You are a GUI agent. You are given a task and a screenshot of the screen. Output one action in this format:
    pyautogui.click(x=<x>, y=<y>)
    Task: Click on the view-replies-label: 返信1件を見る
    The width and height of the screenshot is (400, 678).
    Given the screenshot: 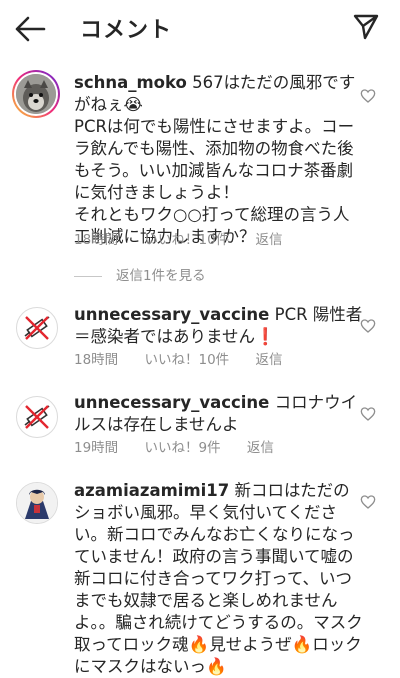 What is the action you would take?
    pyautogui.click(x=161, y=276)
    